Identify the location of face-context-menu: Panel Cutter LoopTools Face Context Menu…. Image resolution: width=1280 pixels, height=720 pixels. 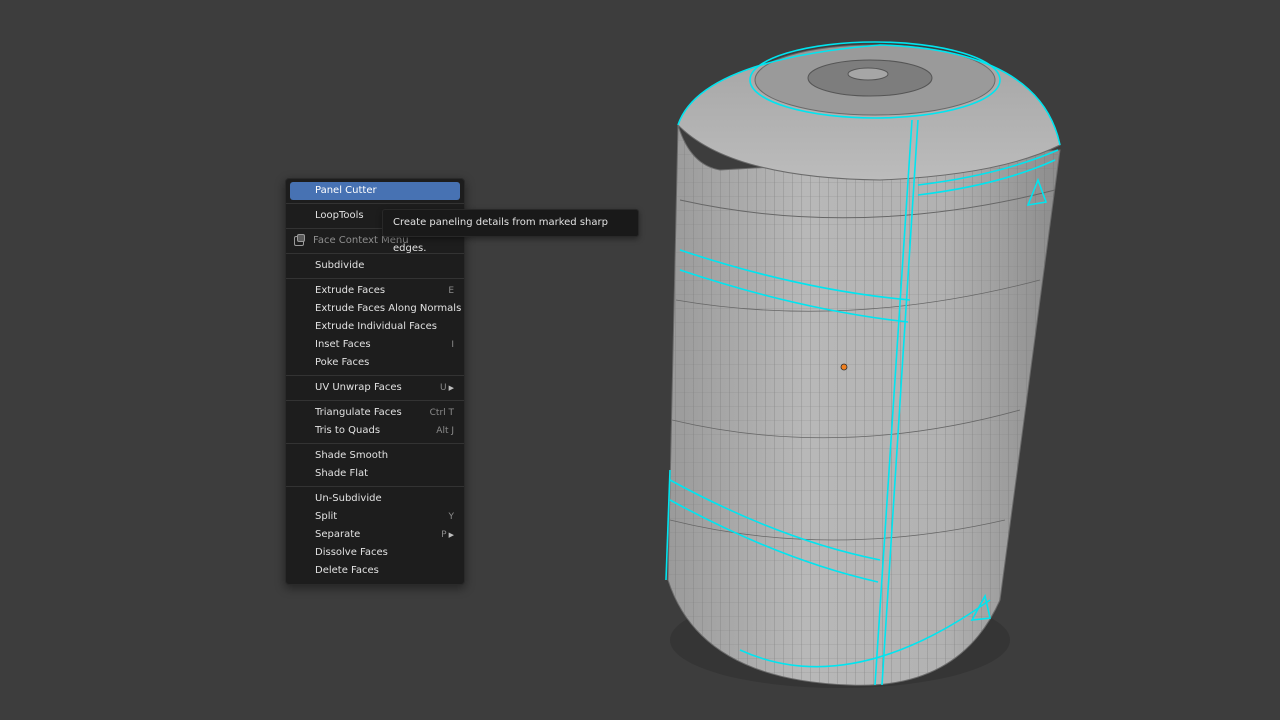
(375, 381).